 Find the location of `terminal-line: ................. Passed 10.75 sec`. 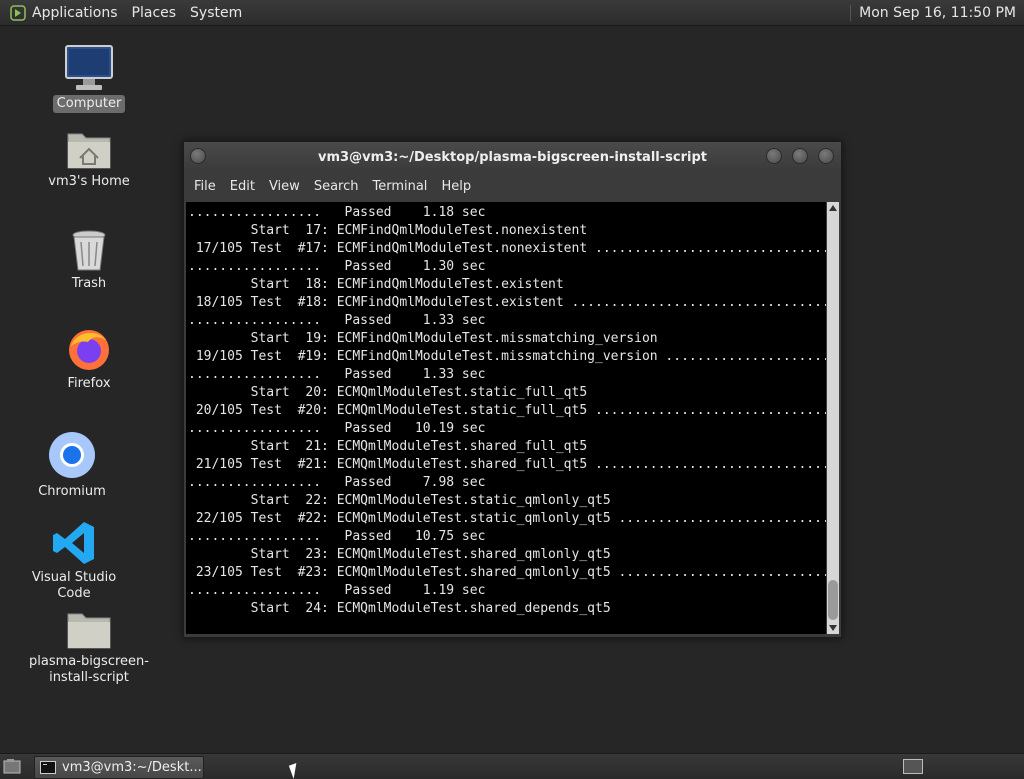

terminal-line: ................. Passed 10.75 sec is located at coordinates (337, 536).